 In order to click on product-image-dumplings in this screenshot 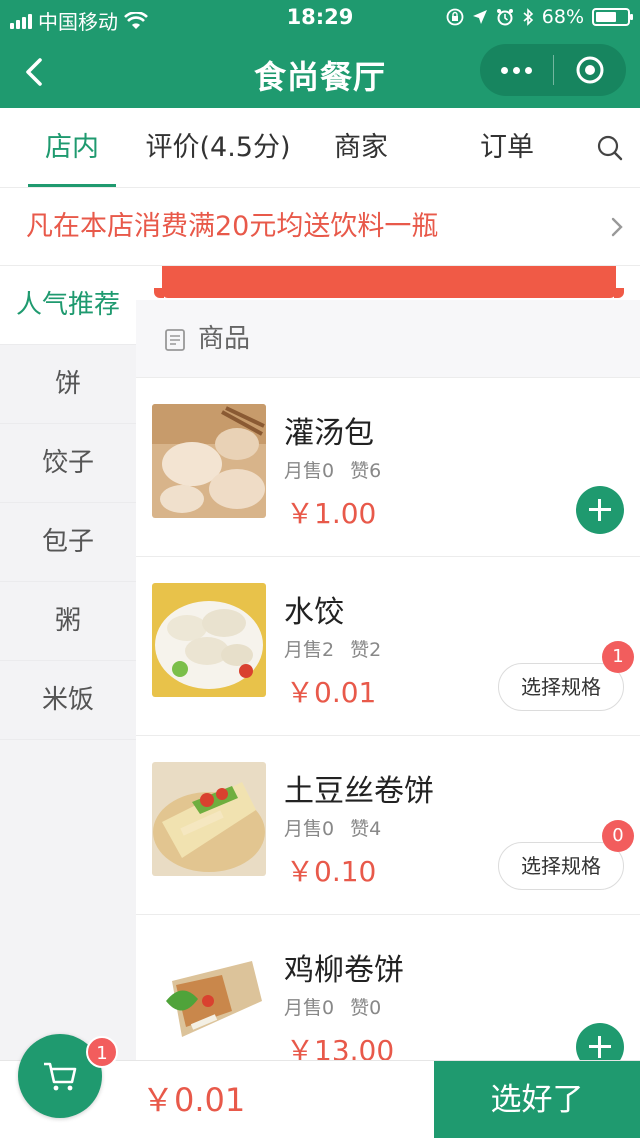, I will do `click(209, 640)`.